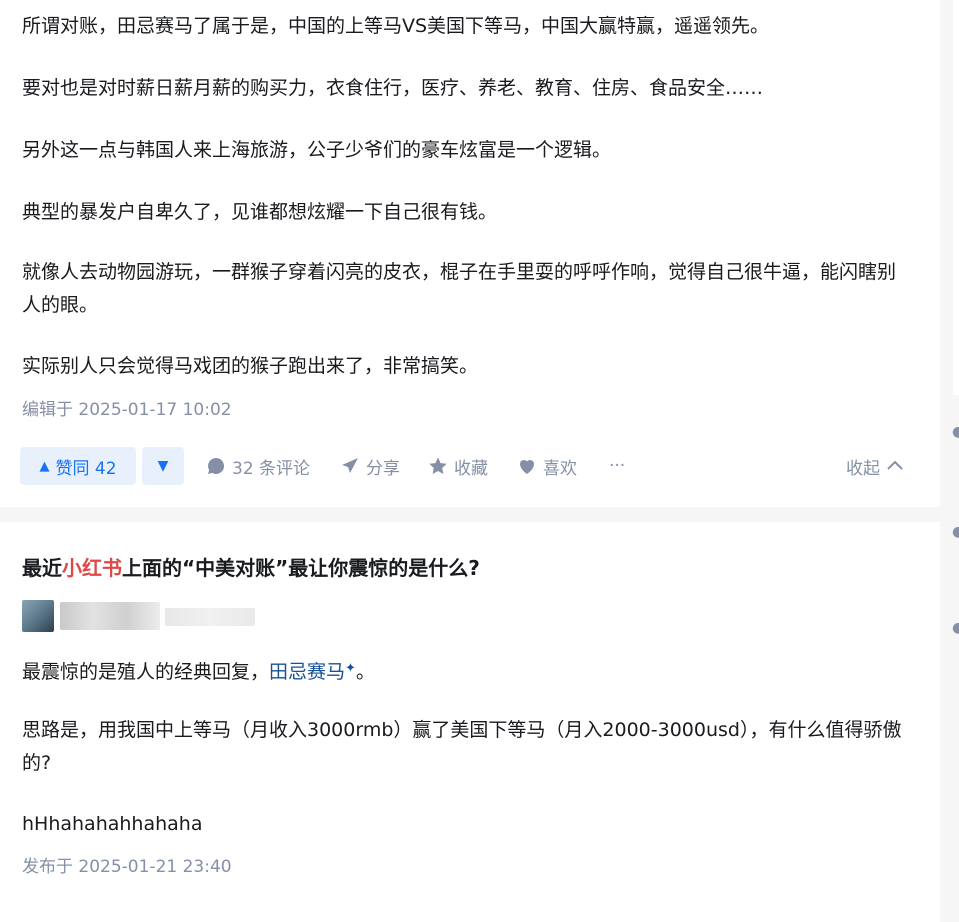 Image resolution: width=959 pixels, height=922 pixels. I want to click on collapse-label: 收起, so click(863, 468).